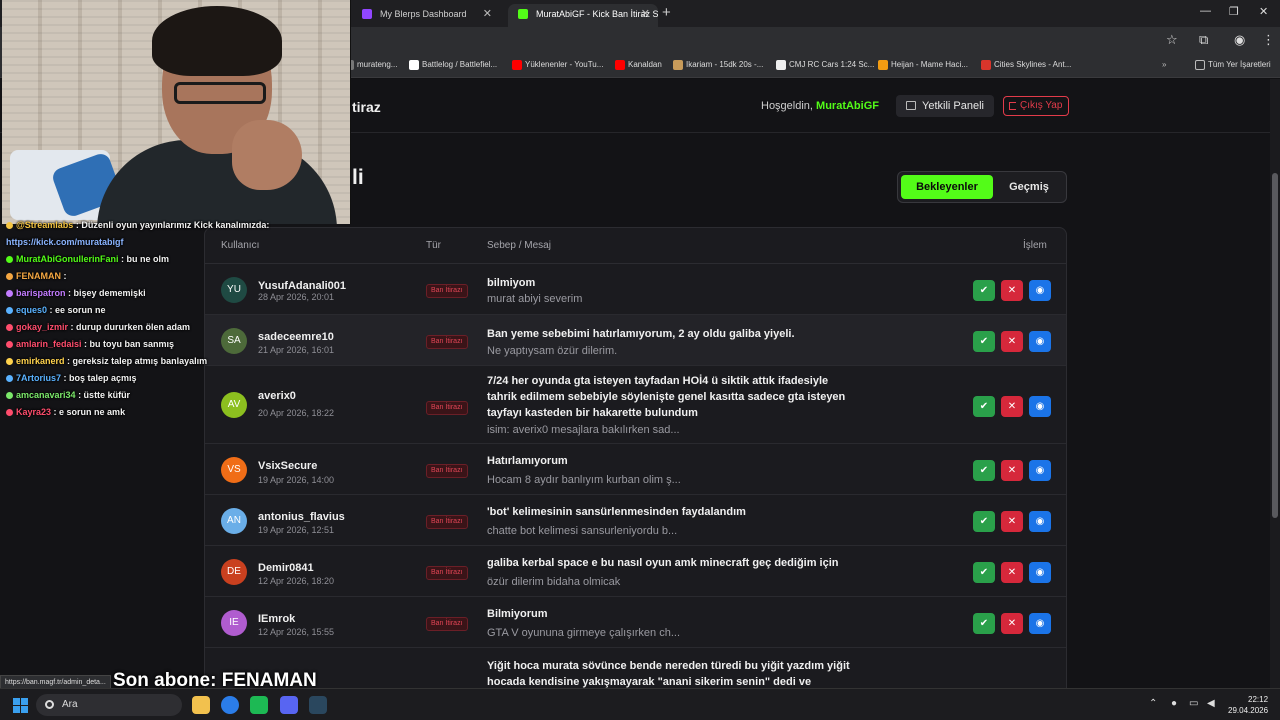 The image size is (1280, 720). What do you see at coordinates (38, 276) in the screenshot?
I see `chat-username: FENAMAN` at bounding box center [38, 276].